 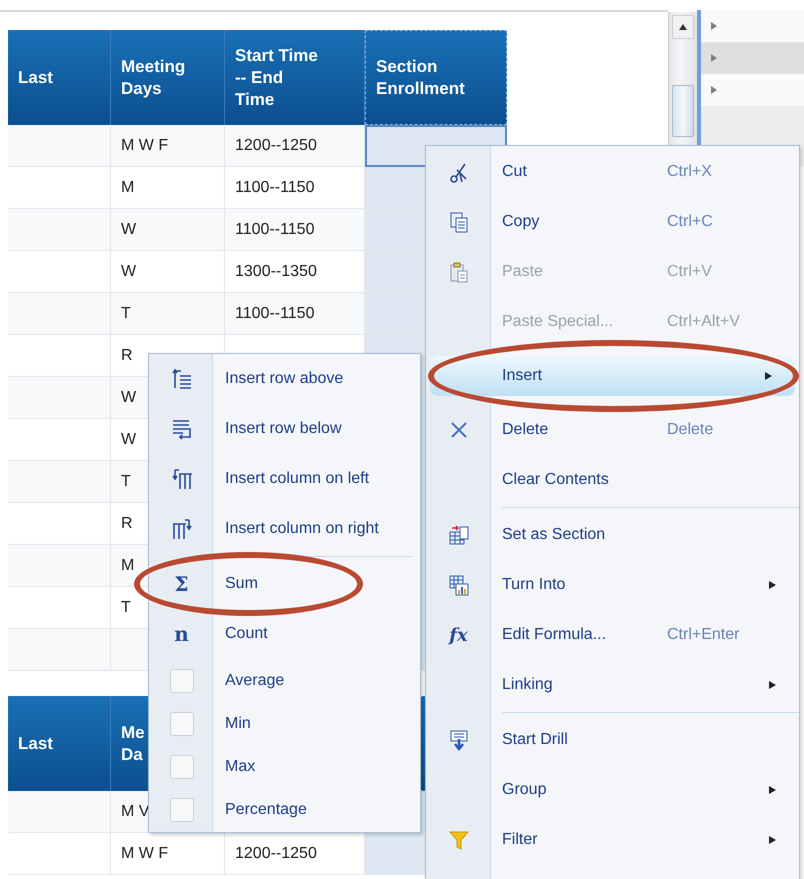 I want to click on paste-icon, so click(x=459, y=272).